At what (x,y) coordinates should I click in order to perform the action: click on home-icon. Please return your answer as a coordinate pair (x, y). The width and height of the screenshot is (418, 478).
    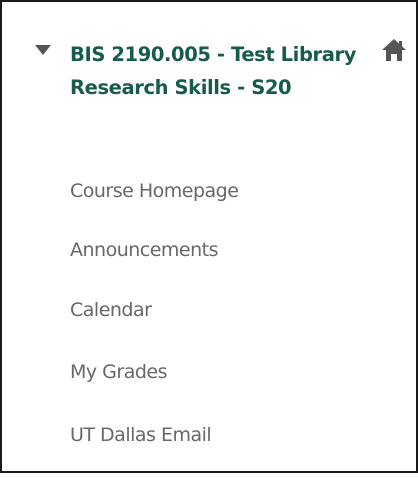
    Looking at the image, I should click on (394, 50).